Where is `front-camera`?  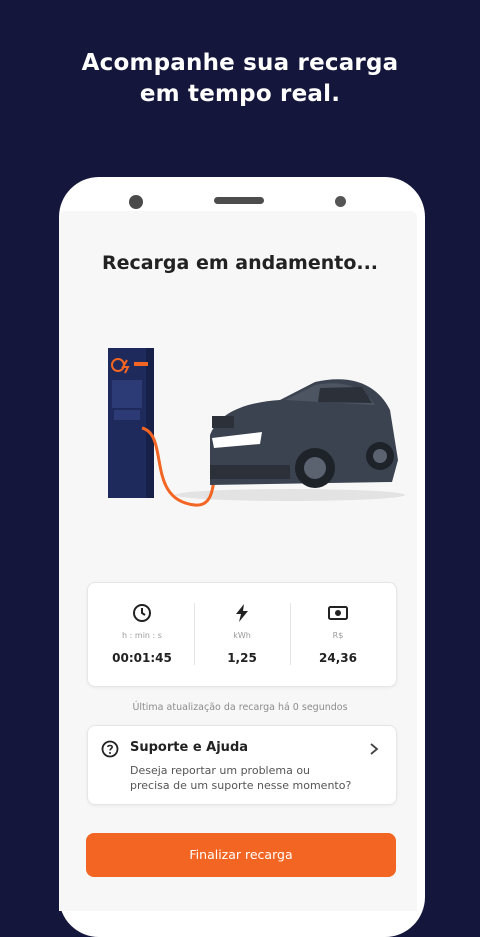 front-camera is located at coordinates (136, 202).